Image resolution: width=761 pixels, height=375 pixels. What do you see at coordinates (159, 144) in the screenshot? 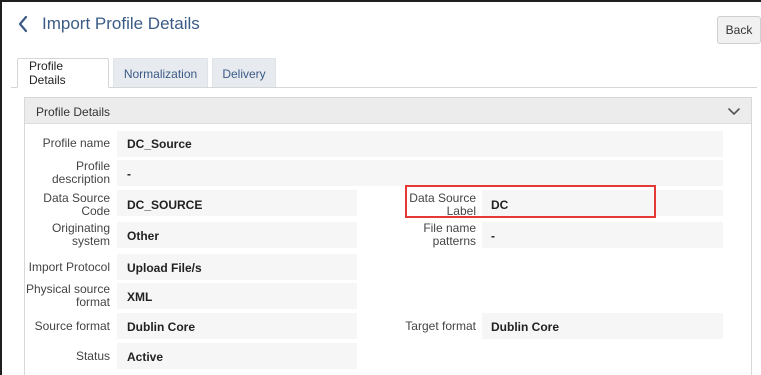
I see `profile-name-value: DC_Source` at bounding box center [159, 144].